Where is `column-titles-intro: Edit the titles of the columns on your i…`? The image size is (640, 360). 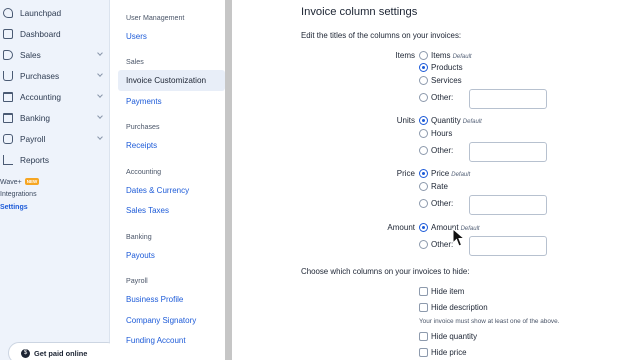
column-titles-intro: Edit the titles of the columns on your i… is located at coordinates (381, 35).